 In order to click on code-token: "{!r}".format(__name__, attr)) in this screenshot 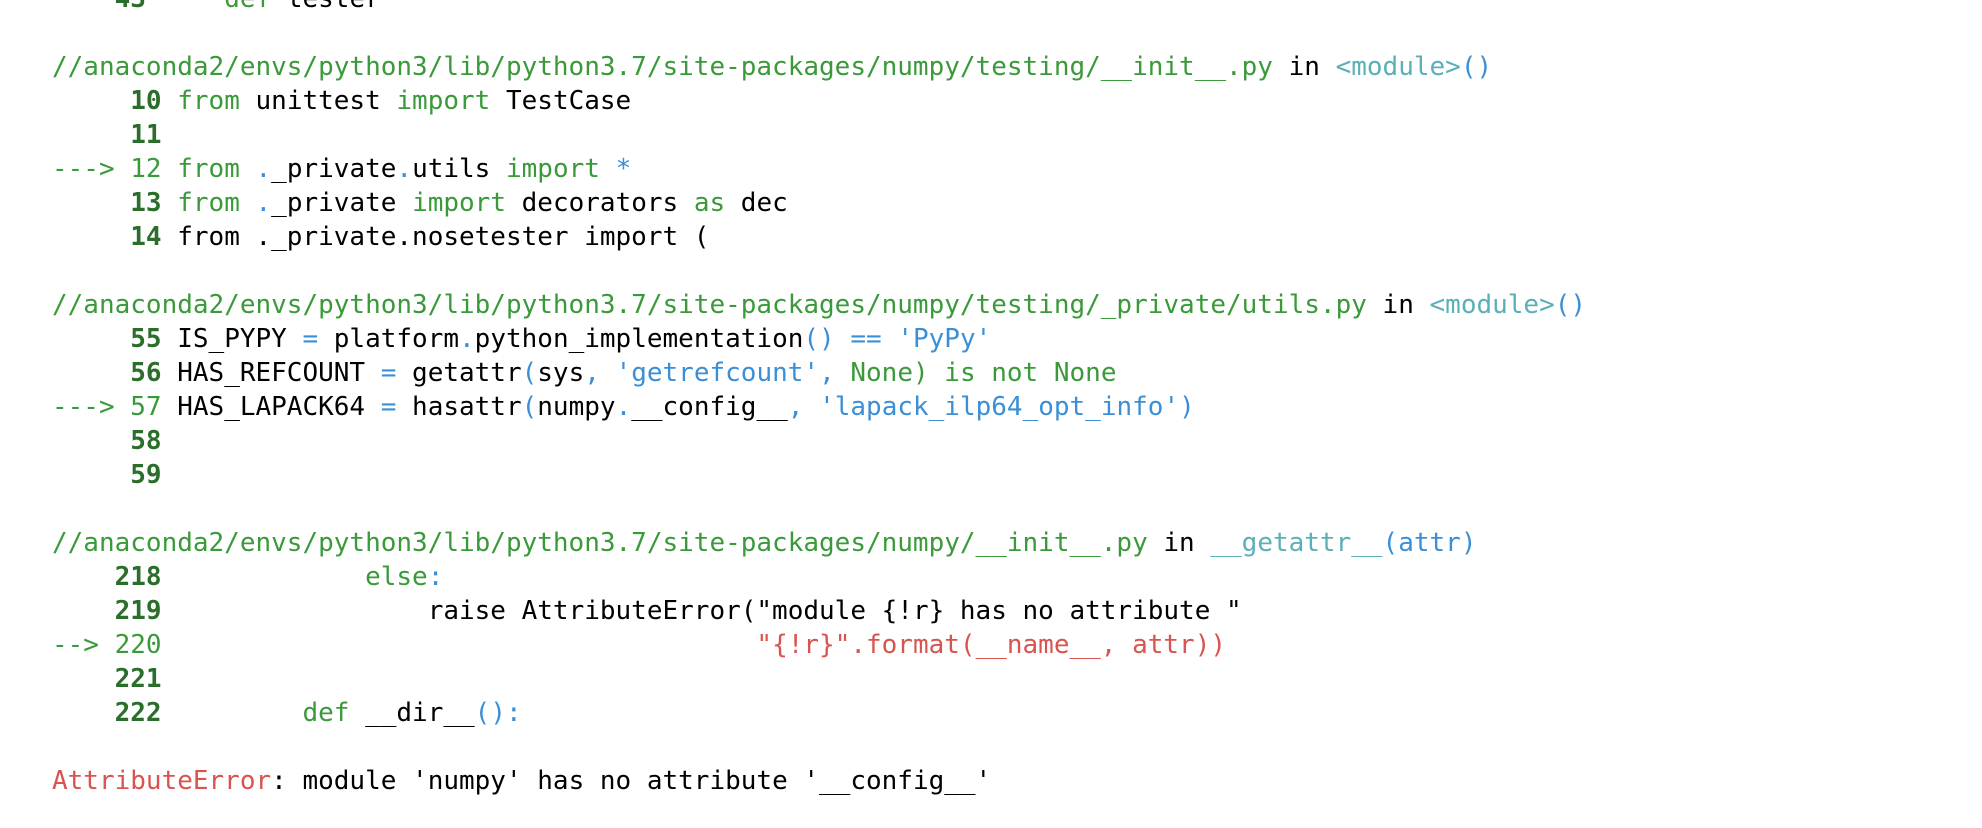, I will do `click(991, 645)`.